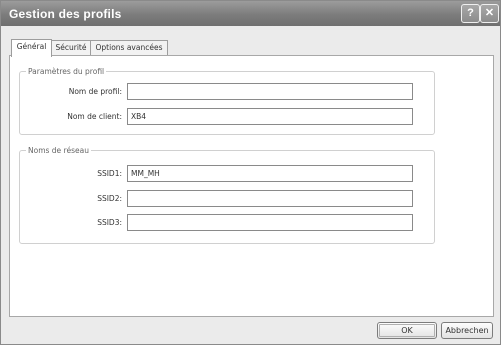 This screenshot has height=345, width=501. I want to click on tab-advanced-options: Options avancées, so click(129, 48).